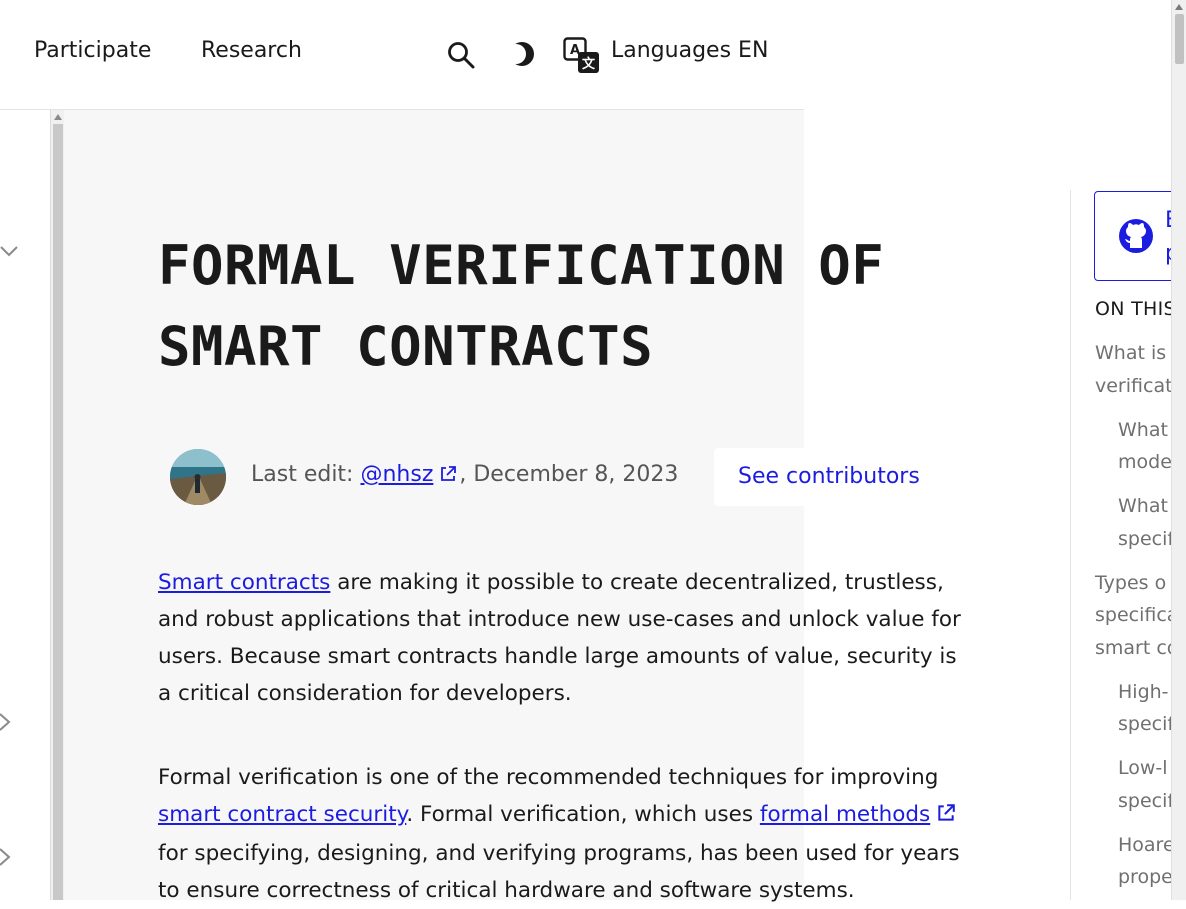  I want to click on search-icon, so click(461, 57).